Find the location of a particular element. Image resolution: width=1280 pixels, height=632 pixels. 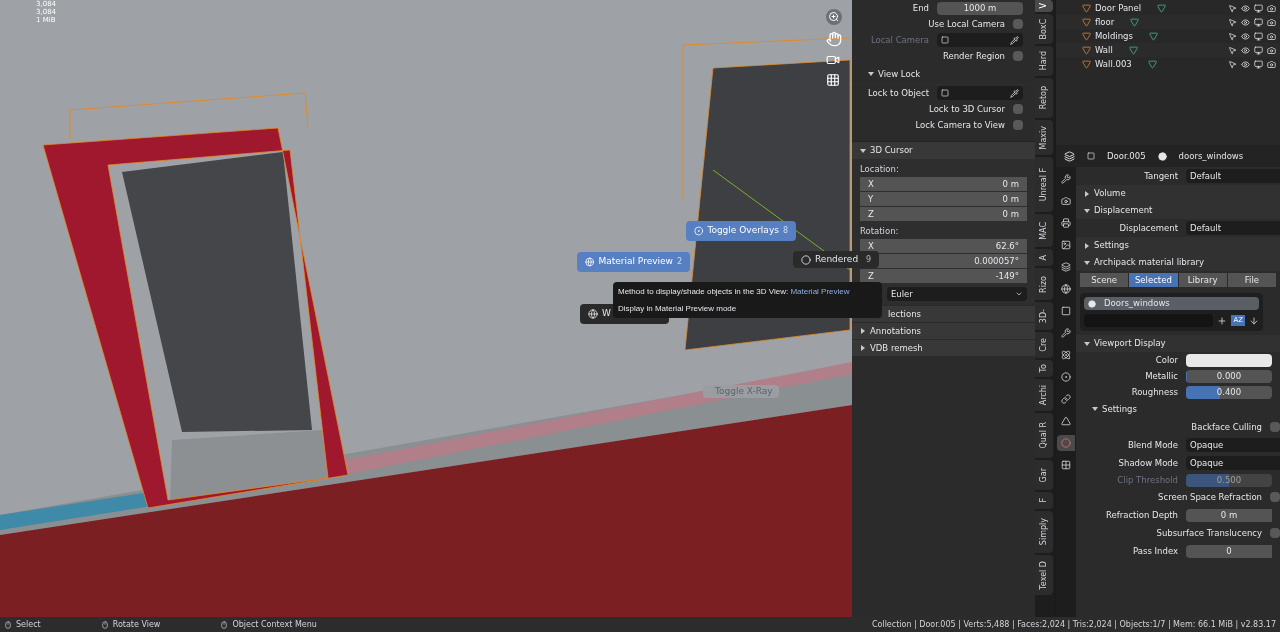

sidebar-tab: Gar is located at coordinates (1044, 475).